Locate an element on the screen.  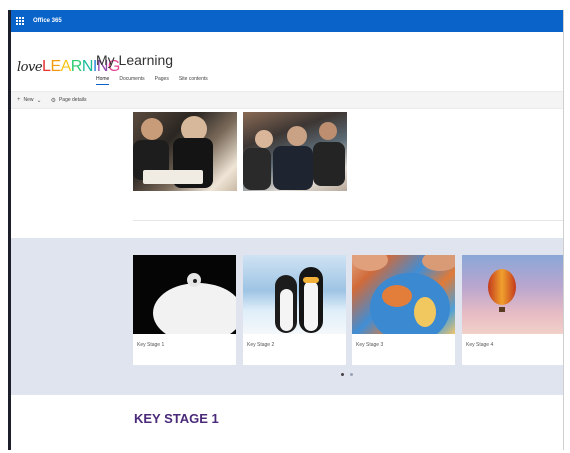
settings-icon: ⚙ is located at coordinates (53, 100).